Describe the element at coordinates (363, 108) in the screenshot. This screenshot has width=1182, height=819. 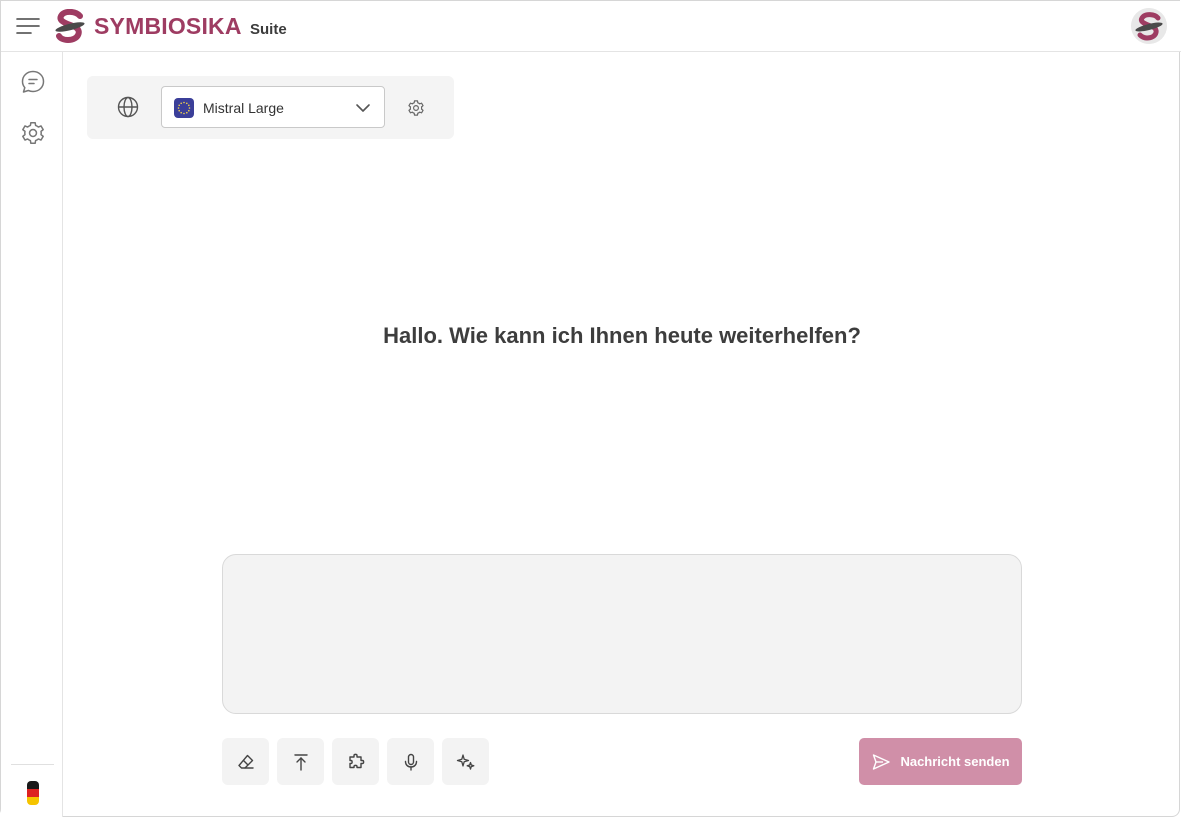
I see `chevron-down-icon` at that location.